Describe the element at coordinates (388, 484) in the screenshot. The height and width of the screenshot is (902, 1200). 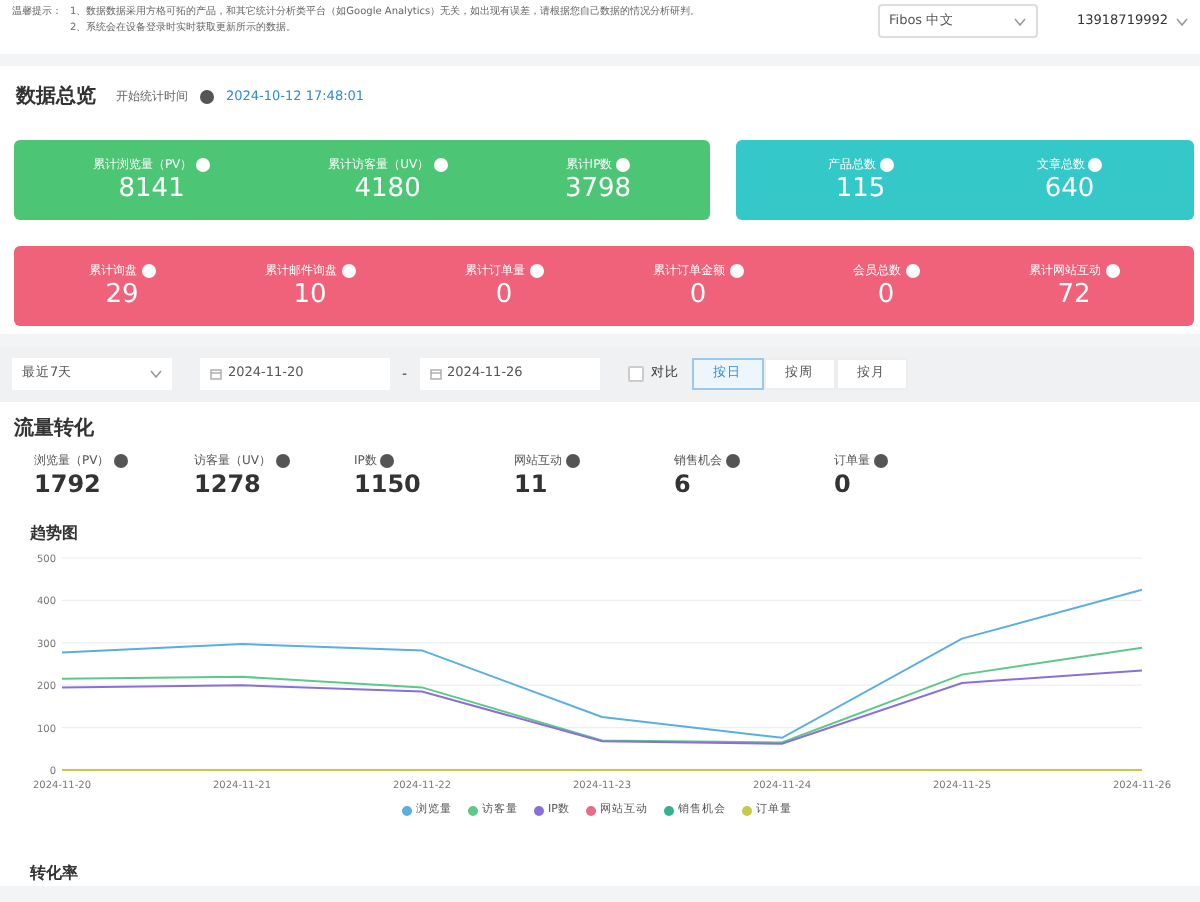
I see `metric-value: 1150` at that location.